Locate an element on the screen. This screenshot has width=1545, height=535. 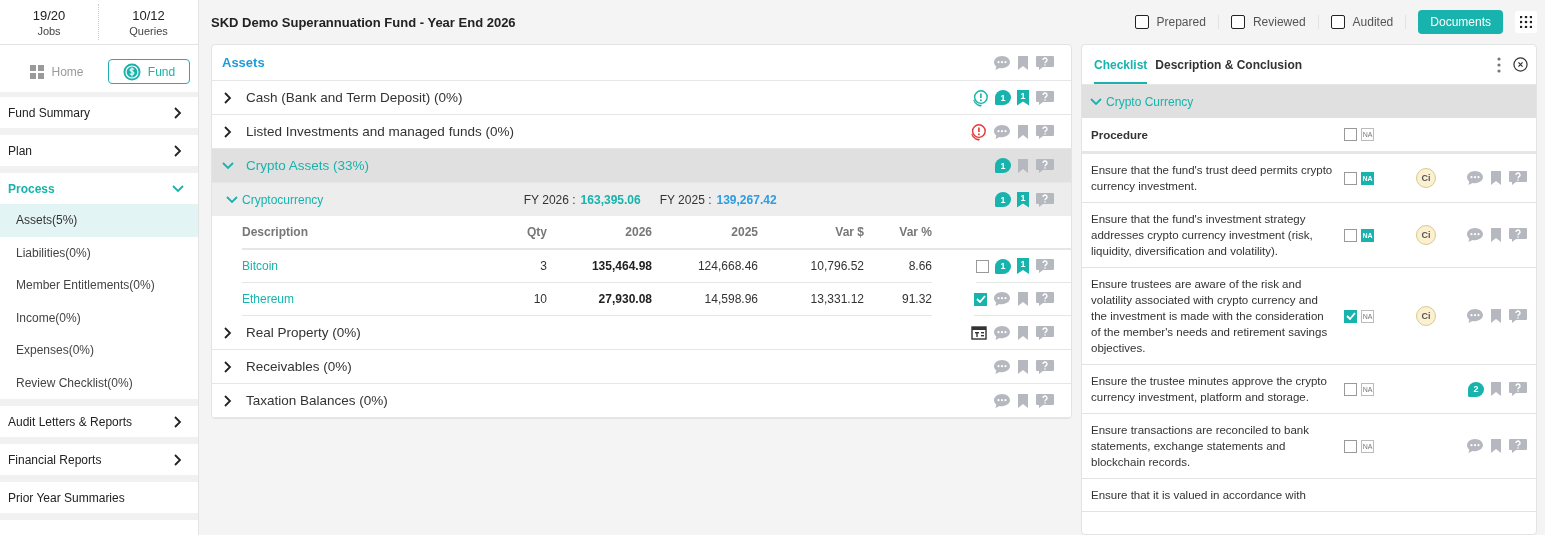
table-cell: 10 is located at coordinates (517, 299).